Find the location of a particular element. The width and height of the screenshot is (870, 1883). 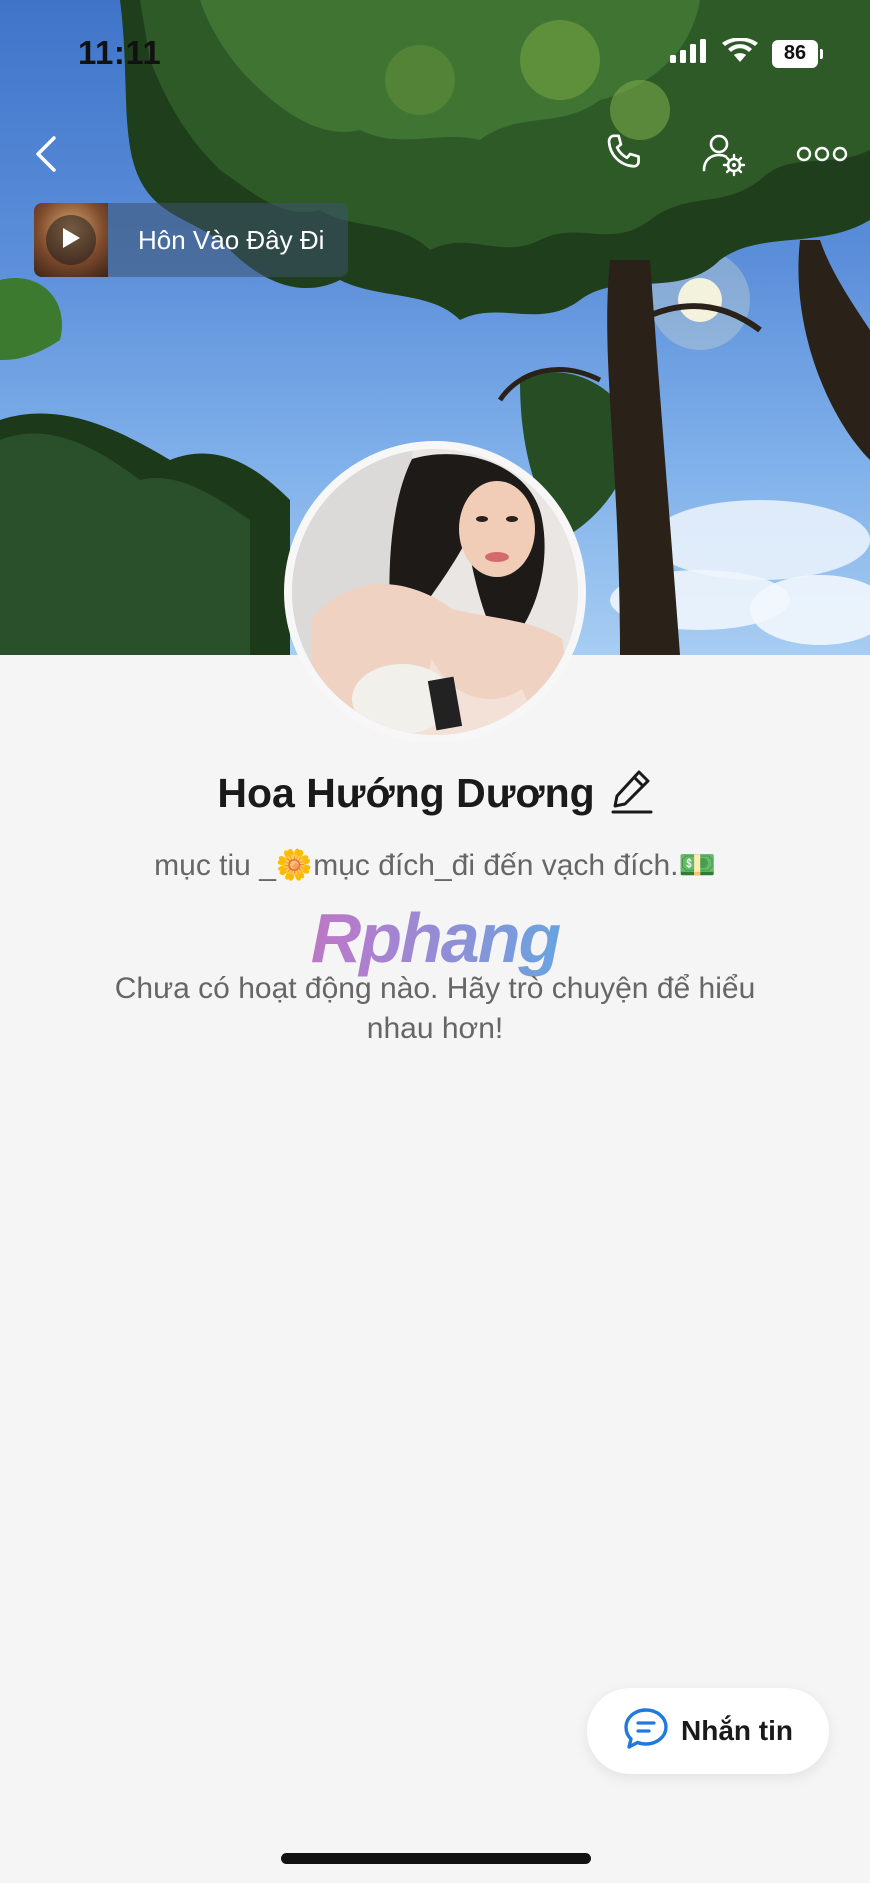

play-icon is located at coordinates (71, 240).